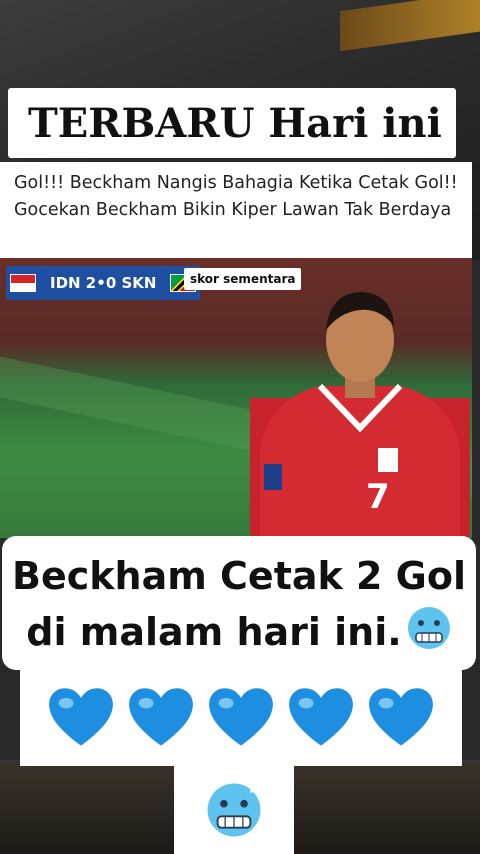 The width and height of the screenshot is (480, 854). I want to click on emoji-card, so click(234, 810).